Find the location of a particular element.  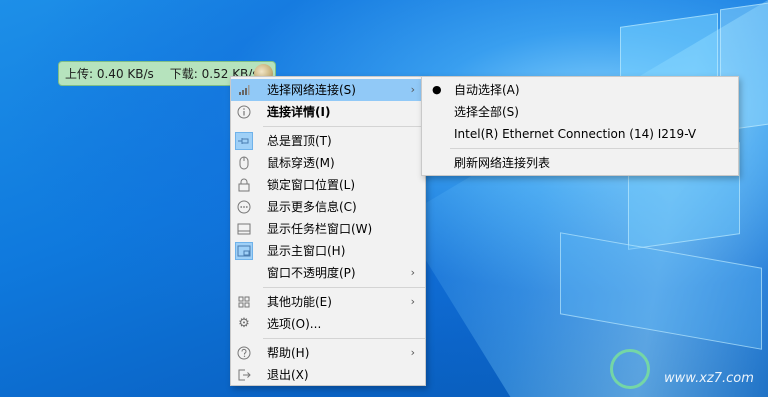

menu-item-label: 选择全部(S) is located at coordinates (486, 112).